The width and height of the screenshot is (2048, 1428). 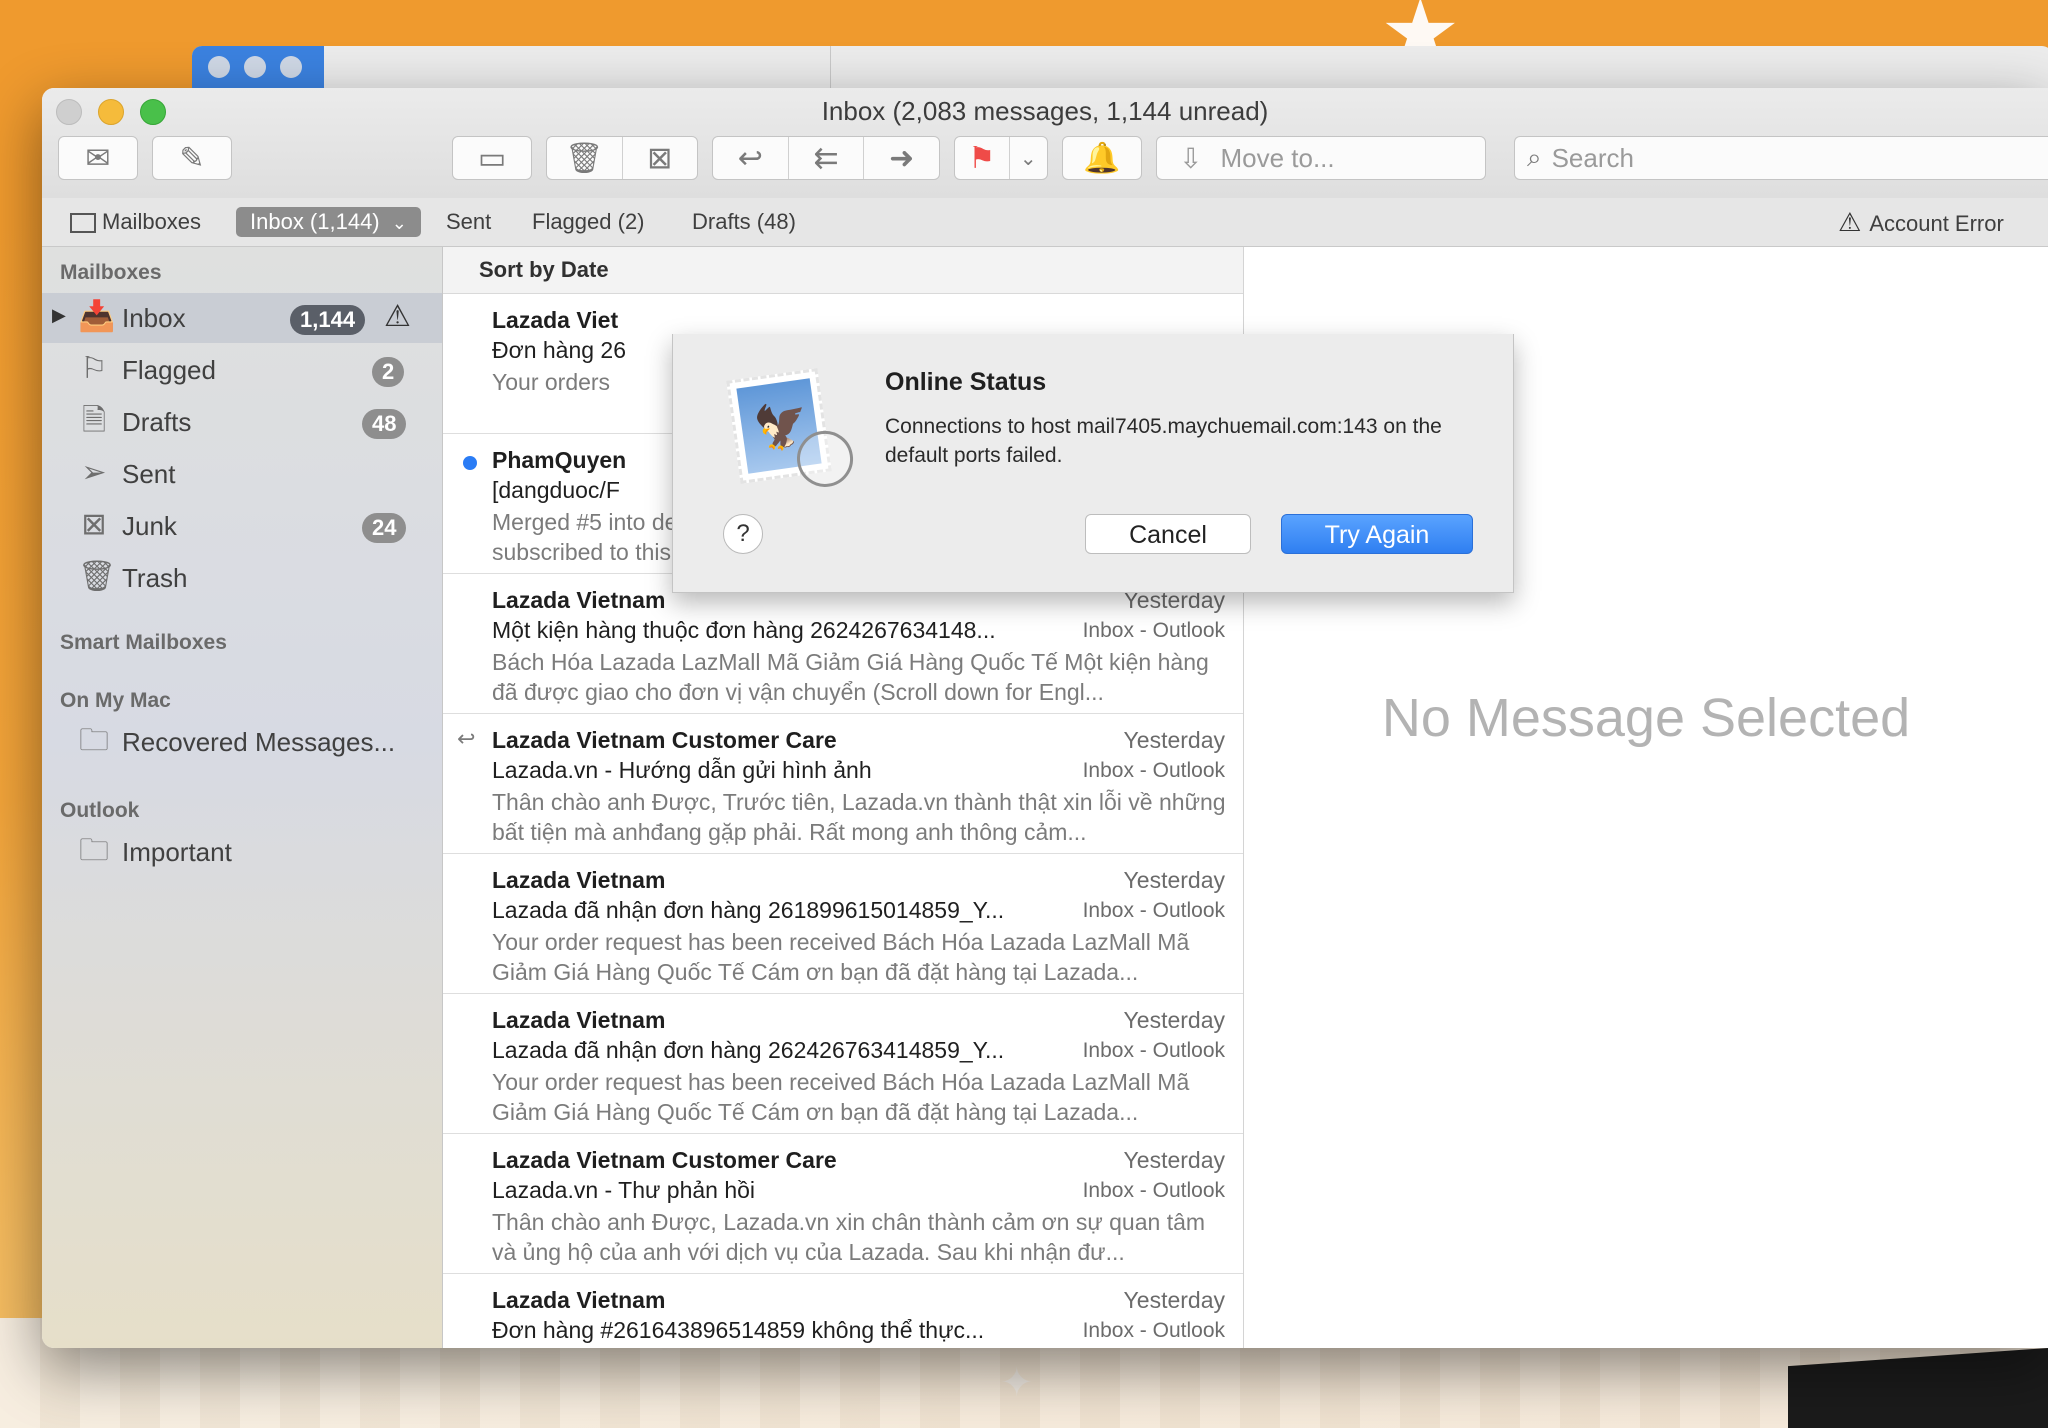 What do you see at coordinates (830, 69) in the screenshot?
I see `background-window-divider` at bounding box center [830, 69].